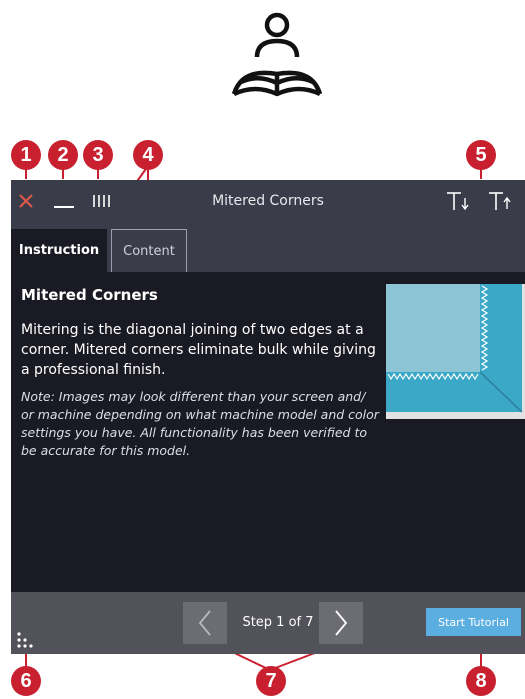 The width and height of the screenshot is (525, 699). I want to click on dots-menu-icon, so click(25, 640).